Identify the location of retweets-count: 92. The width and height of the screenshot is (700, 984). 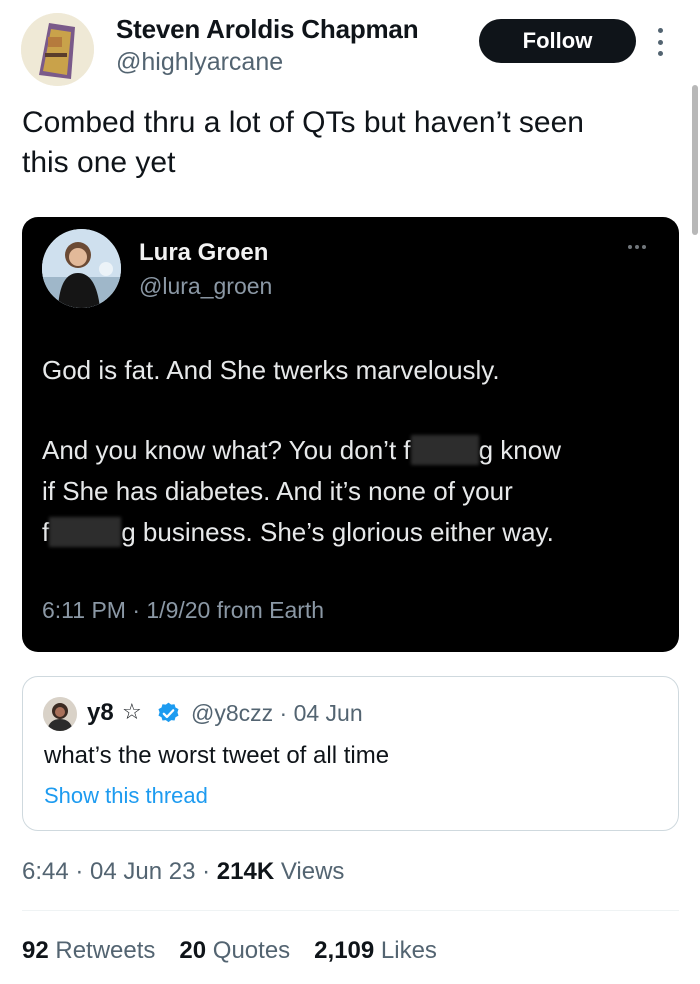
(35, 950).